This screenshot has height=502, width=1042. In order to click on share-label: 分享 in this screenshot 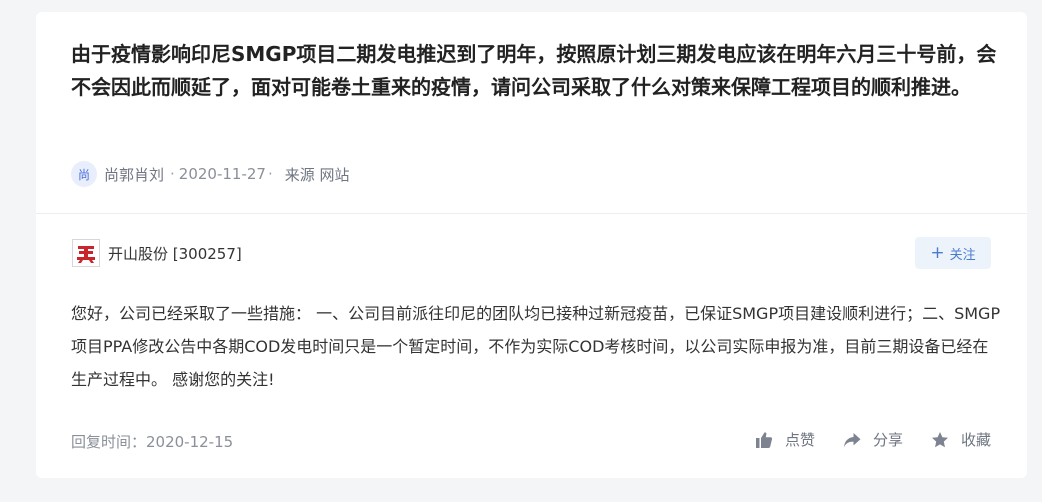, I will do `click(887, 440)`.